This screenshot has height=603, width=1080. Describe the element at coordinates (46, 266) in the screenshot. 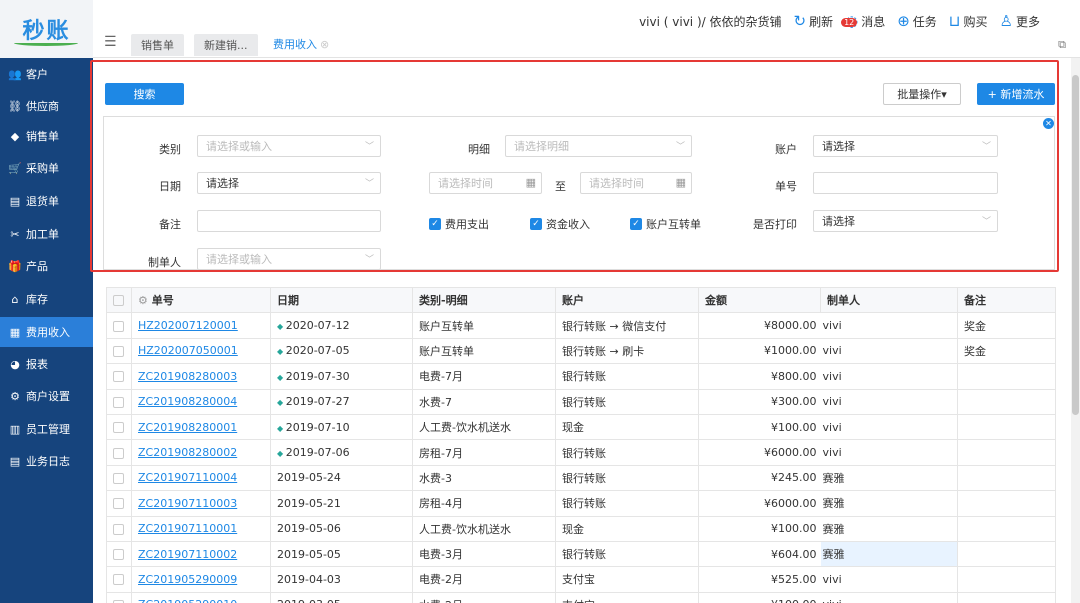

I see `sidebar-item: 🎁 产品` at that location.